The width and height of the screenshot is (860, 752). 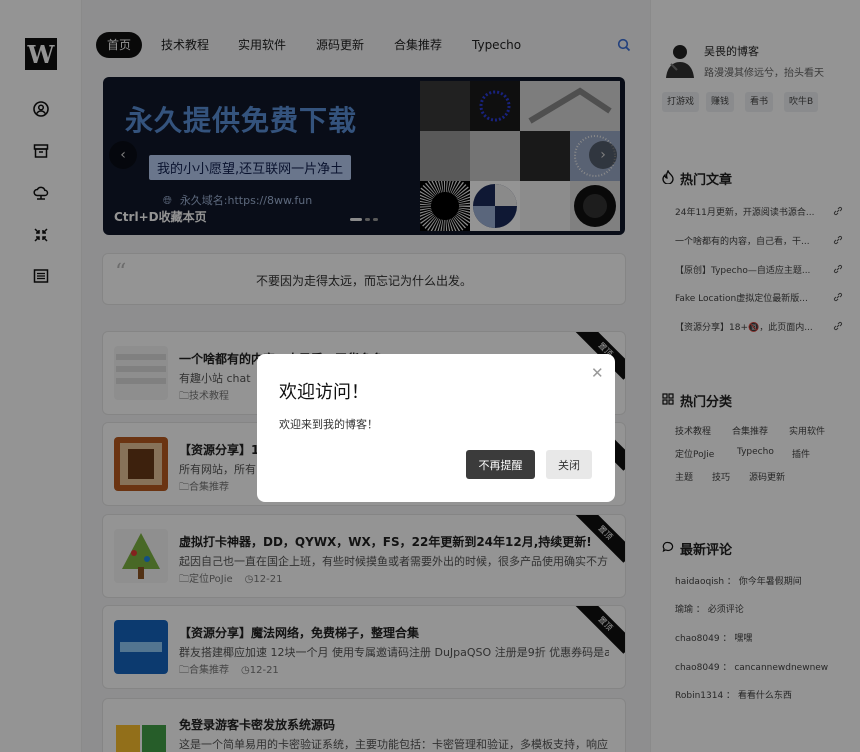 What do you see at coordinates (324, 392) in the screenshot?
I see `dialog-title: 欢迎访问！` at bounding box center [324, 392].